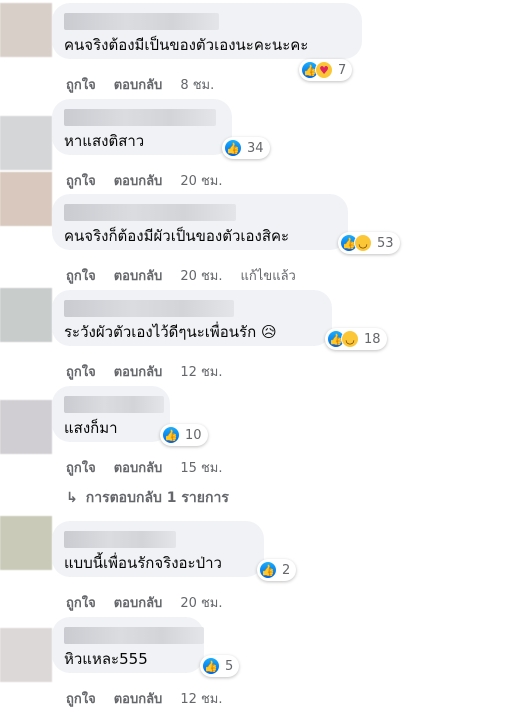  I want to click on comment-bubble: ระวังผัวตัวเองไว้ดีๆนะเพื่อนรัก 😥, so click(192, 318).